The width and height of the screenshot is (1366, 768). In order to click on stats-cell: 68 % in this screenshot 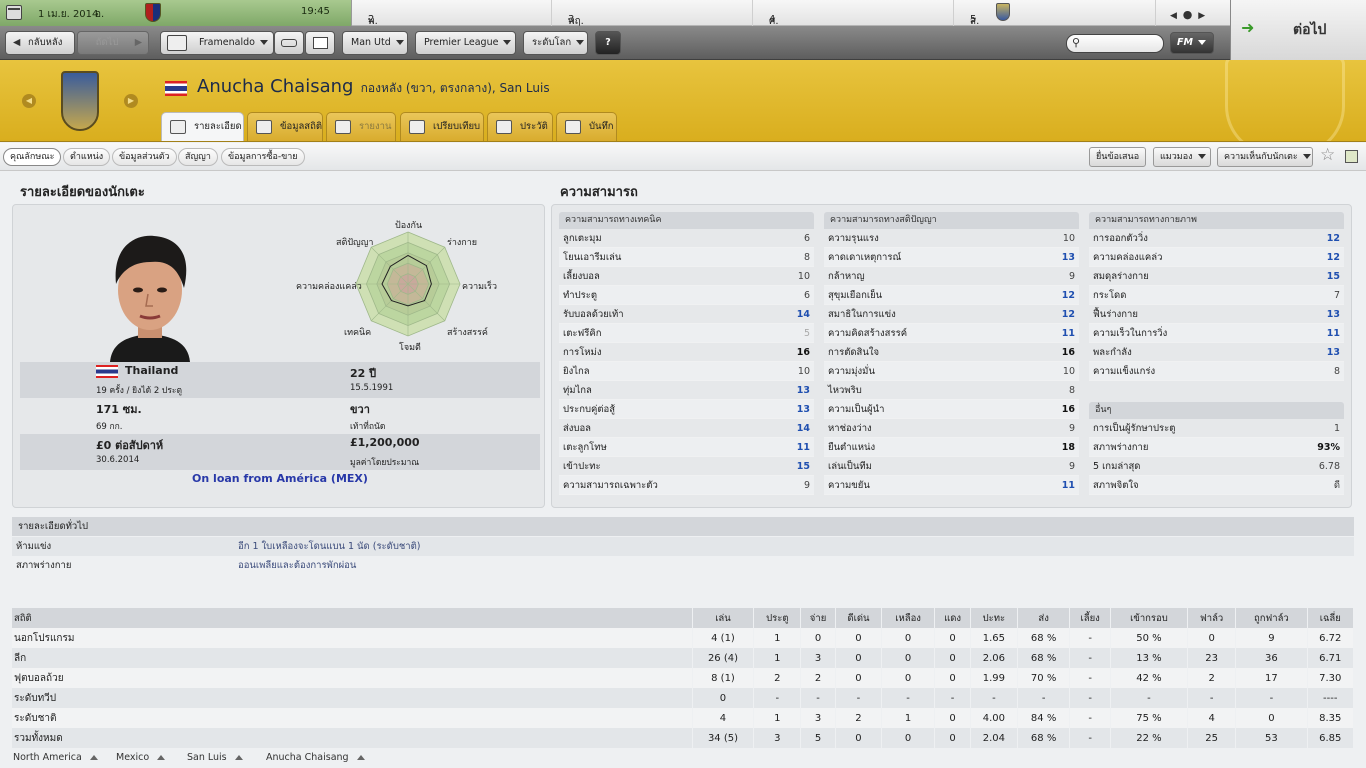, I will do `click(1044, 658)`.